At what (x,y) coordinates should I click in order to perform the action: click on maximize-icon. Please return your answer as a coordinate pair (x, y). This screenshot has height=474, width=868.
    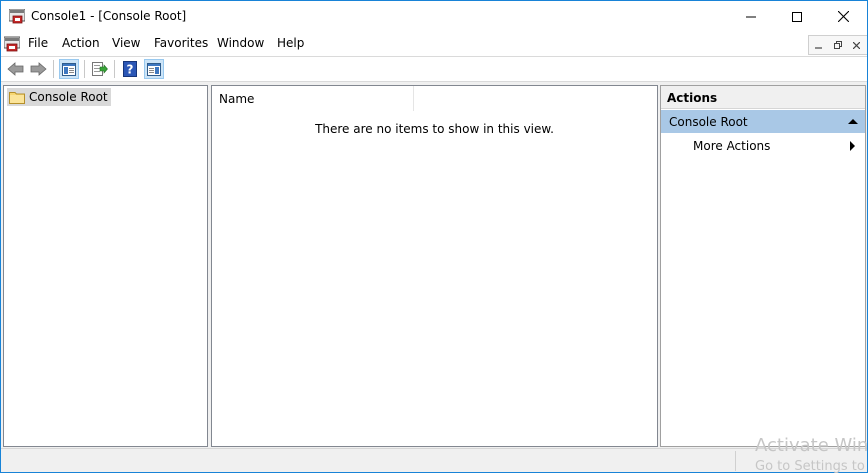
    Looking at the image, I should click on (797, 16).